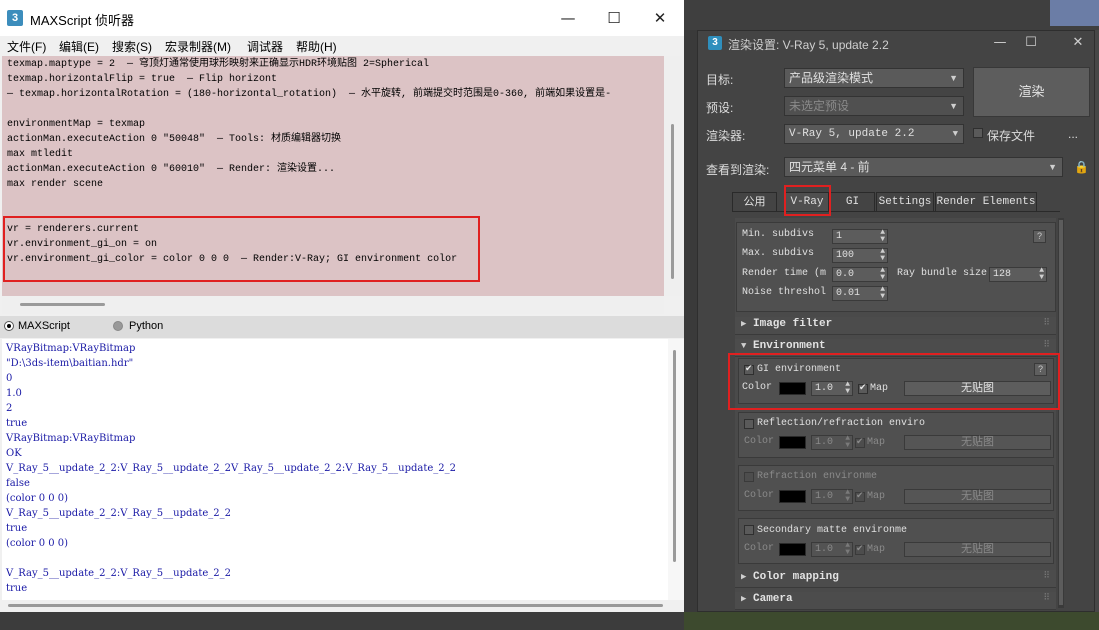 Image resolution: width=1099 pixels, height=630 pixels. What do you see at coordinates (977, 496) in the screenshot?
I see `refraction-map-button: 无贴图` at bounding box center [977, 496].